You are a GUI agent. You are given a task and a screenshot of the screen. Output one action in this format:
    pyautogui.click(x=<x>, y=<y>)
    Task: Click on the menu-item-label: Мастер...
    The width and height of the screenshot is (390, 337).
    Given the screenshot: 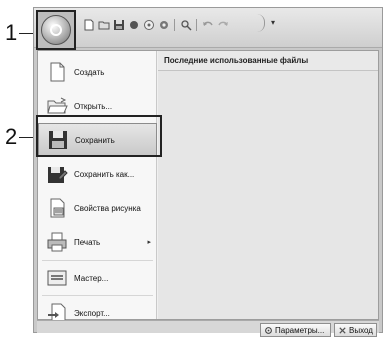 What is the action you would take?
    pyautogui.click(x=91, y=278)
    